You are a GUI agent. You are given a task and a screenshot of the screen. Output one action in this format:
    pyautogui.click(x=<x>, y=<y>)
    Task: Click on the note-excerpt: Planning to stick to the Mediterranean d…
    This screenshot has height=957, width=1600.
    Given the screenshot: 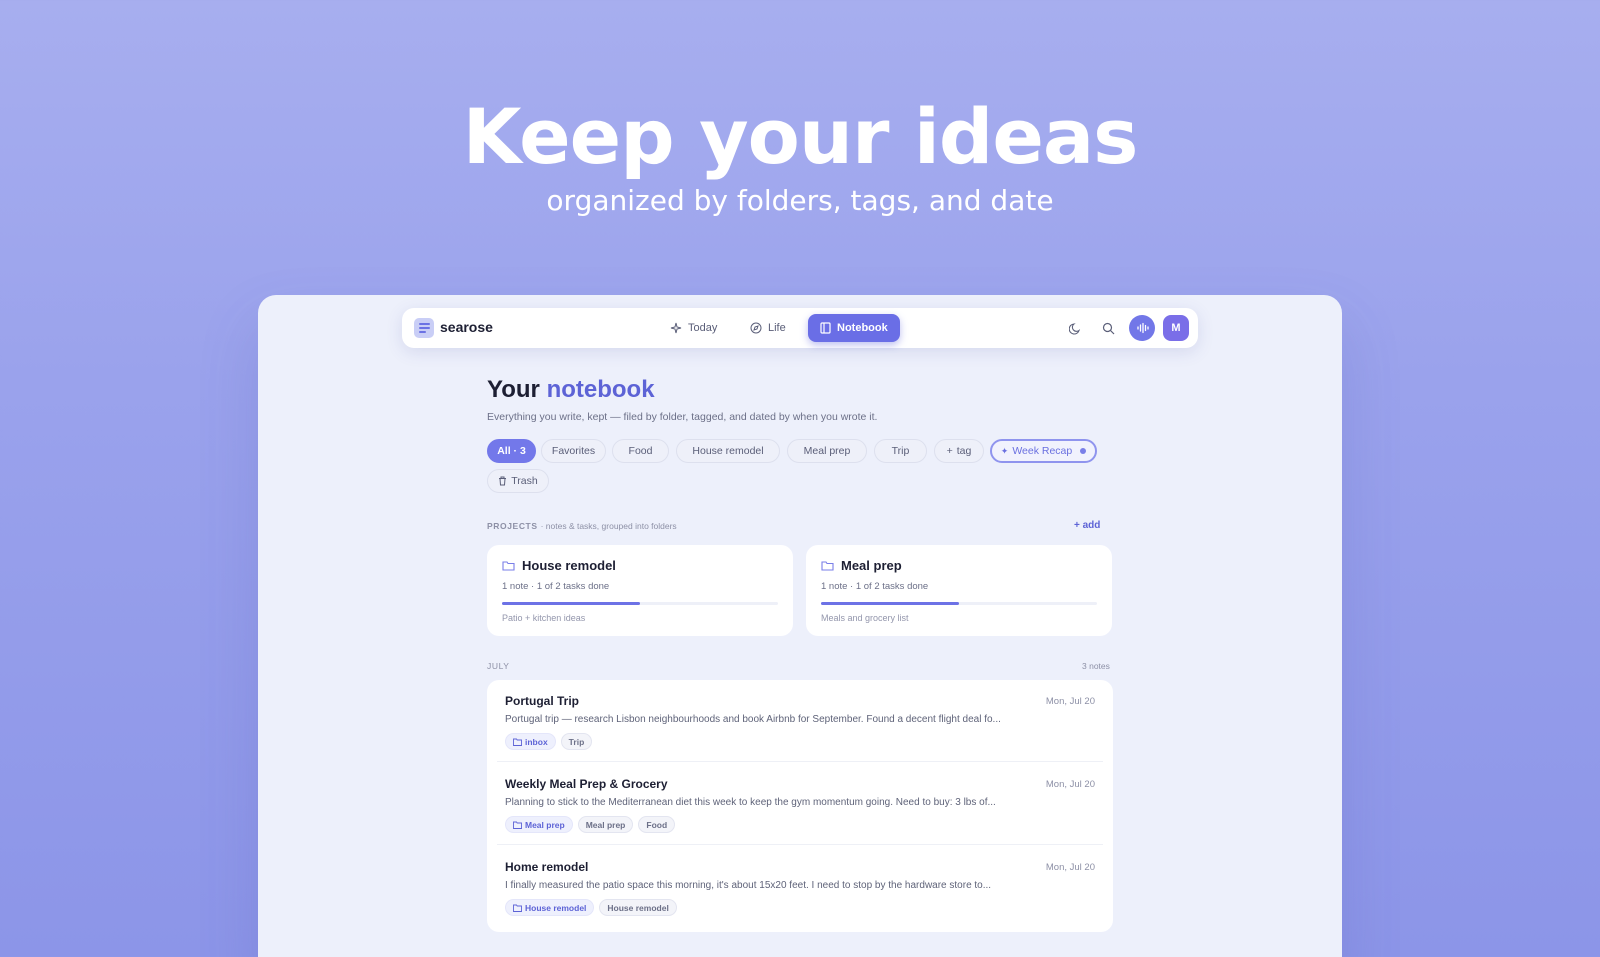 What is the action you would take?
    pyautogui.click(x=750, y=802)
    